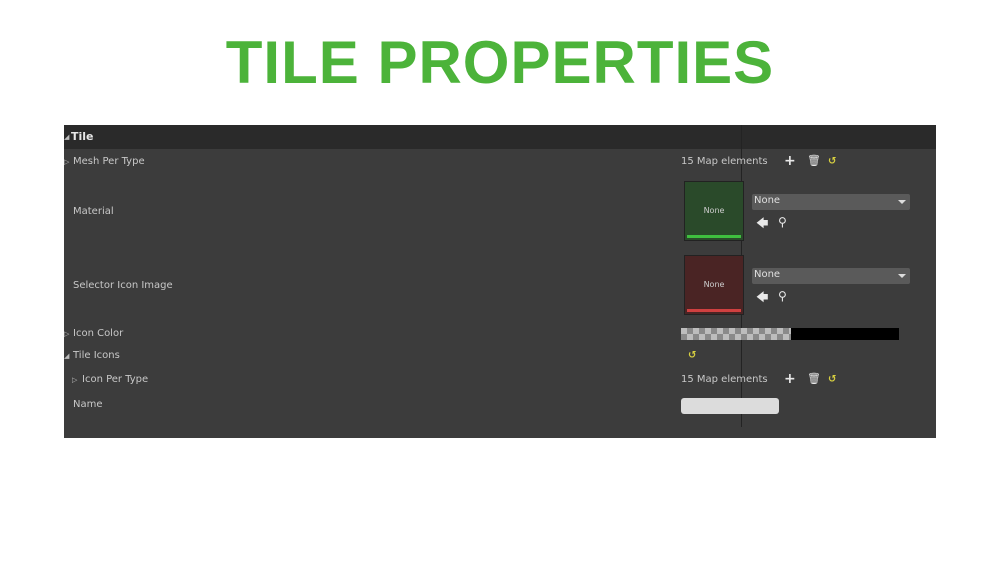 The image size is (1000, 563). I want to click on selector-icon-type-bar, so click(714, 310).